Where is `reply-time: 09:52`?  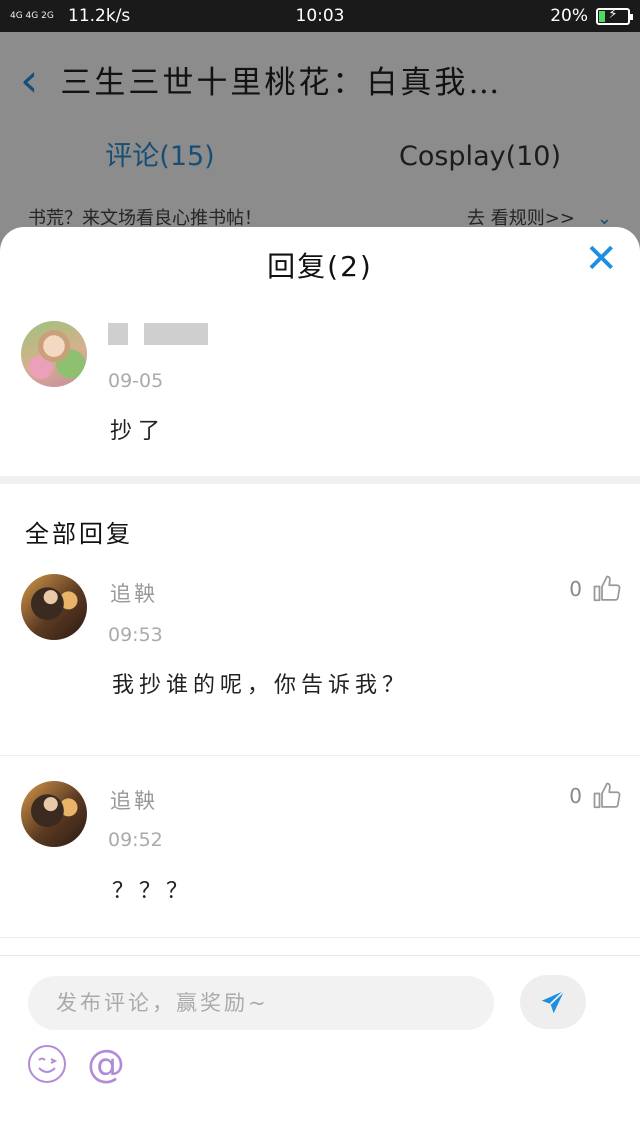 reply-time: 09:52 is located at coordinates (135, 840).